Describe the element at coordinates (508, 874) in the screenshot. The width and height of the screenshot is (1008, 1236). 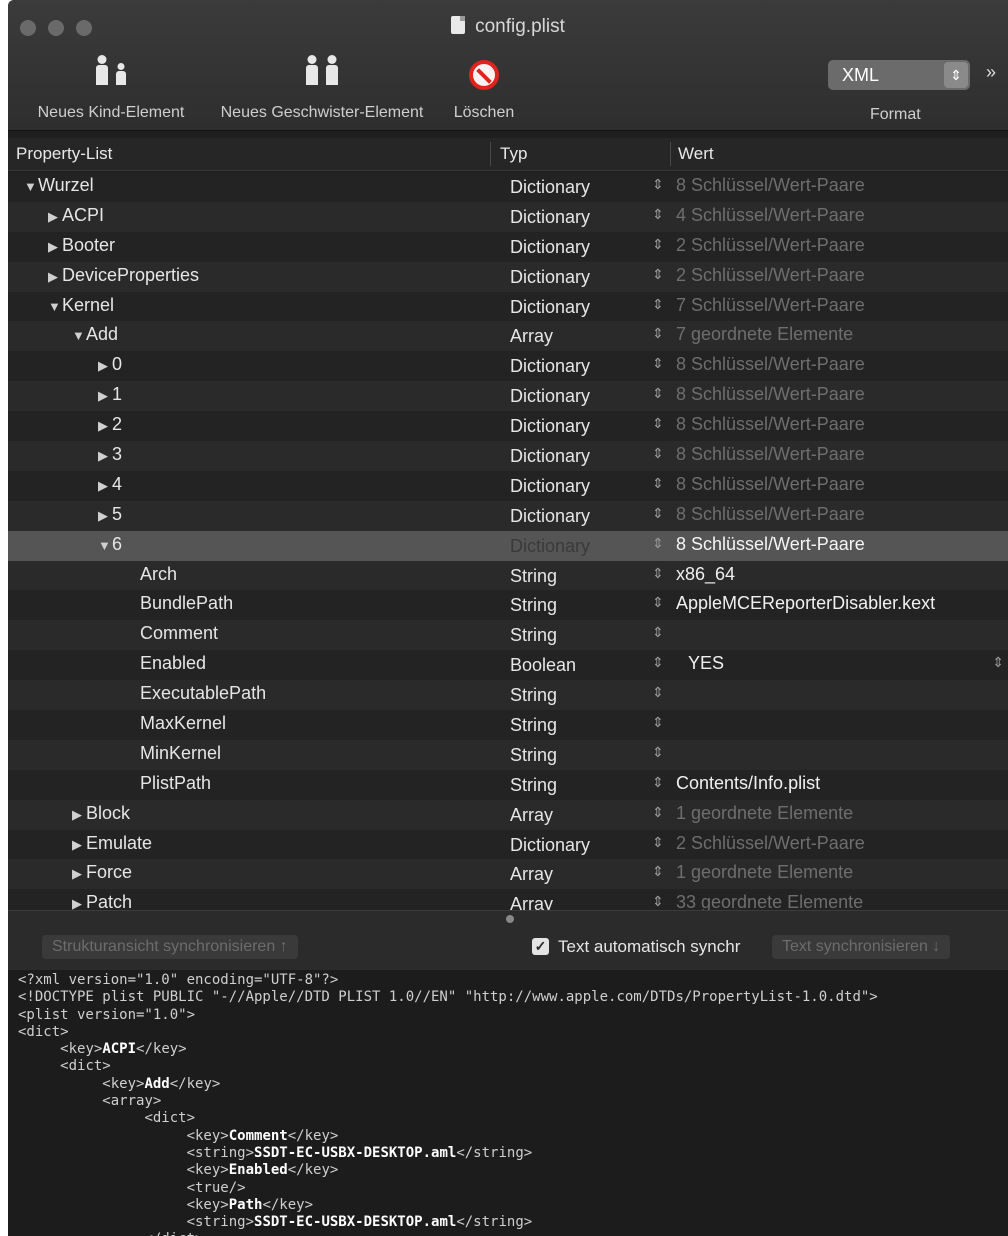
I see `outline-row: ▶ Force Array ⇕ 1 geordnete Elemente` at that location.